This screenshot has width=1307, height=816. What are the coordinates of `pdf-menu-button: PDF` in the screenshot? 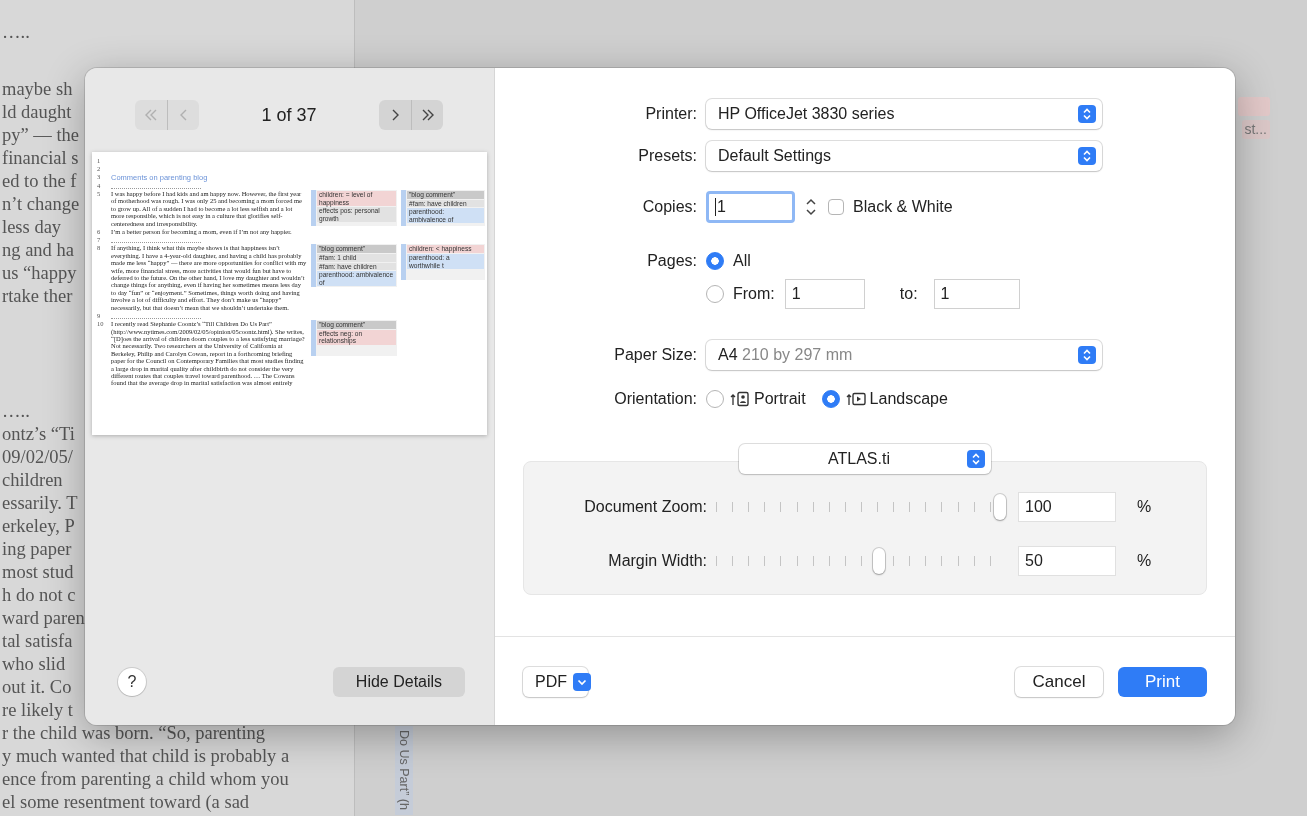 It's located at (555, 682).